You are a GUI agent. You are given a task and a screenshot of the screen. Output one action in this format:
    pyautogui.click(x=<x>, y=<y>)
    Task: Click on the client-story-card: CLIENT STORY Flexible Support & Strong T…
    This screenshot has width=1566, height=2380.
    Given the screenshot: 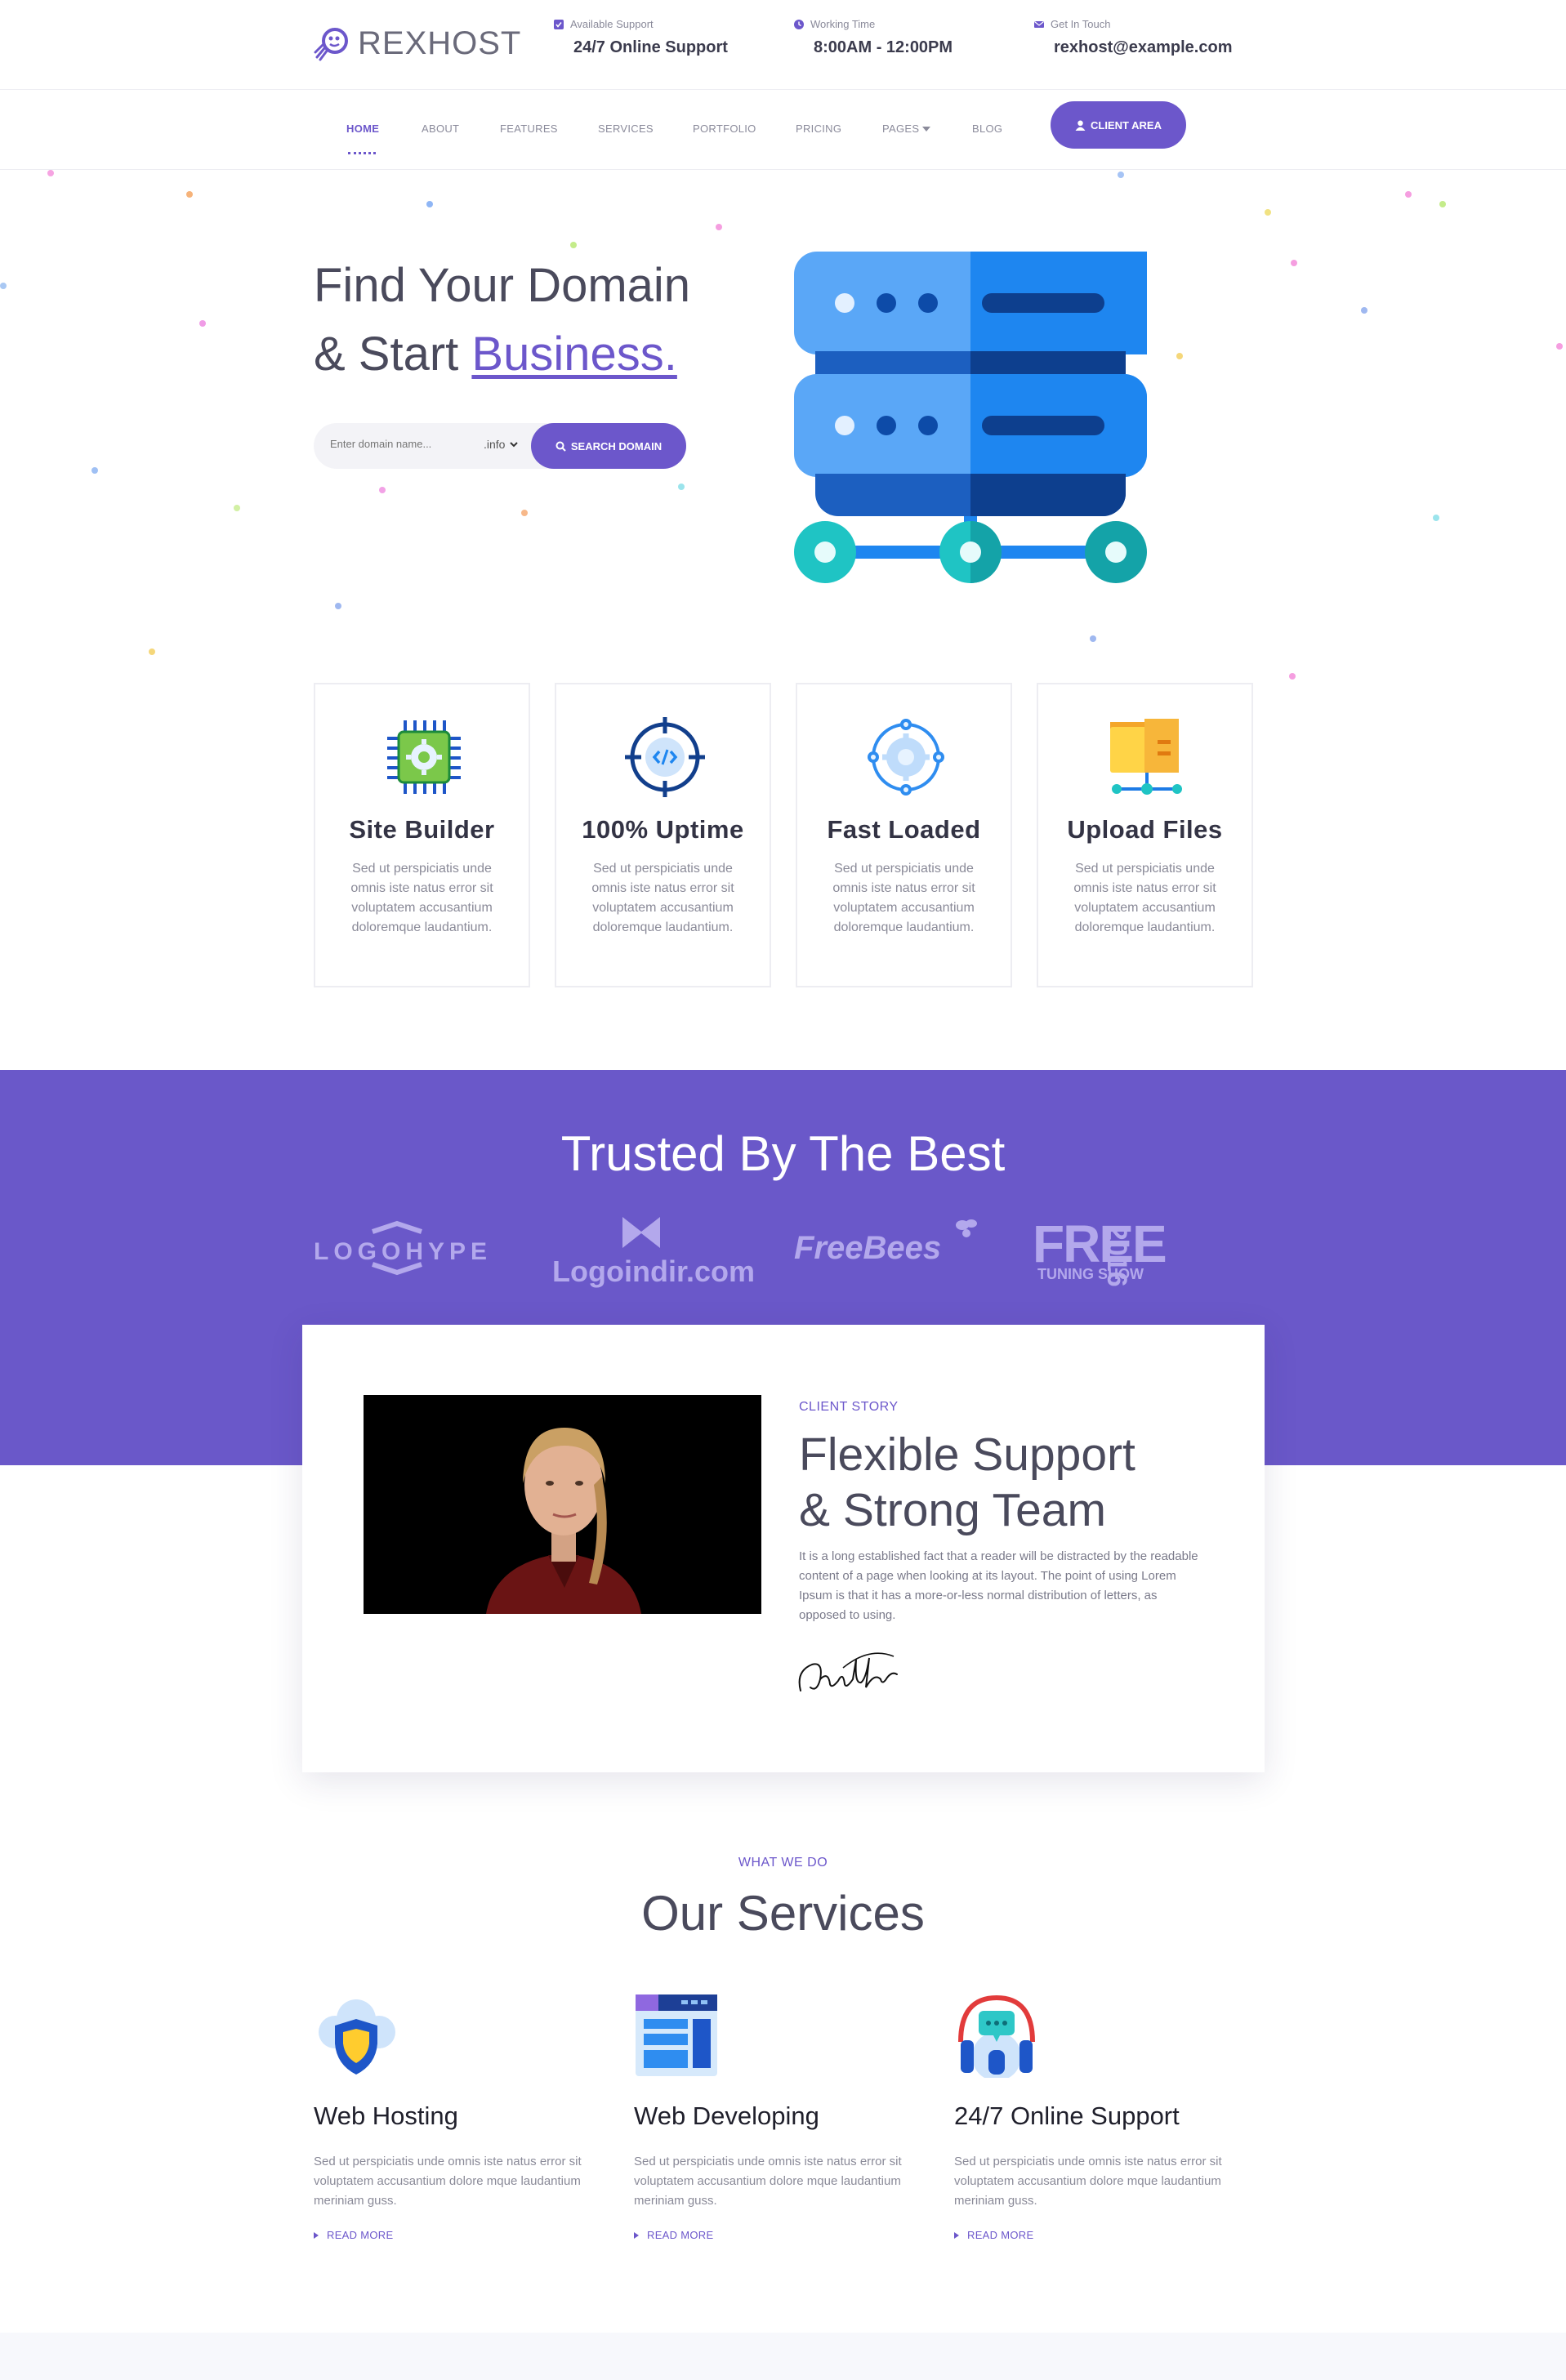 What is the action you would take?
    pyautogui.click(x=783, y=1549)
    